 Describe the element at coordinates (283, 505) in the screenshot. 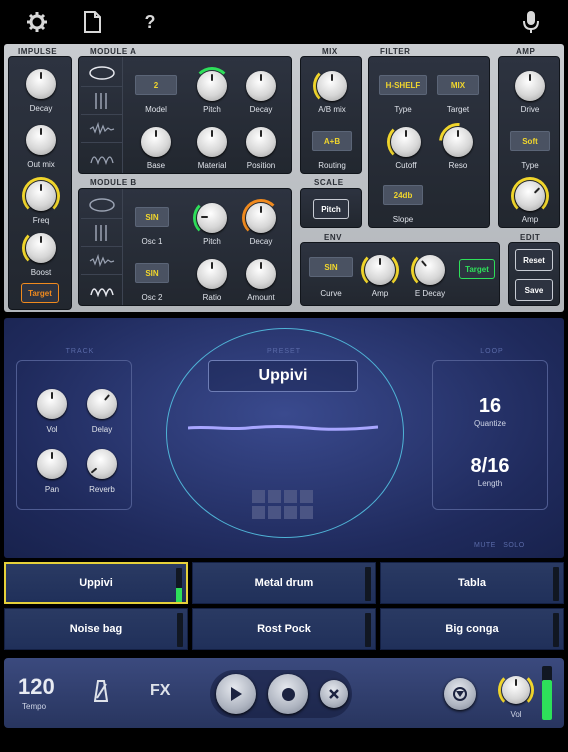

I see `pad-grid` at that location.